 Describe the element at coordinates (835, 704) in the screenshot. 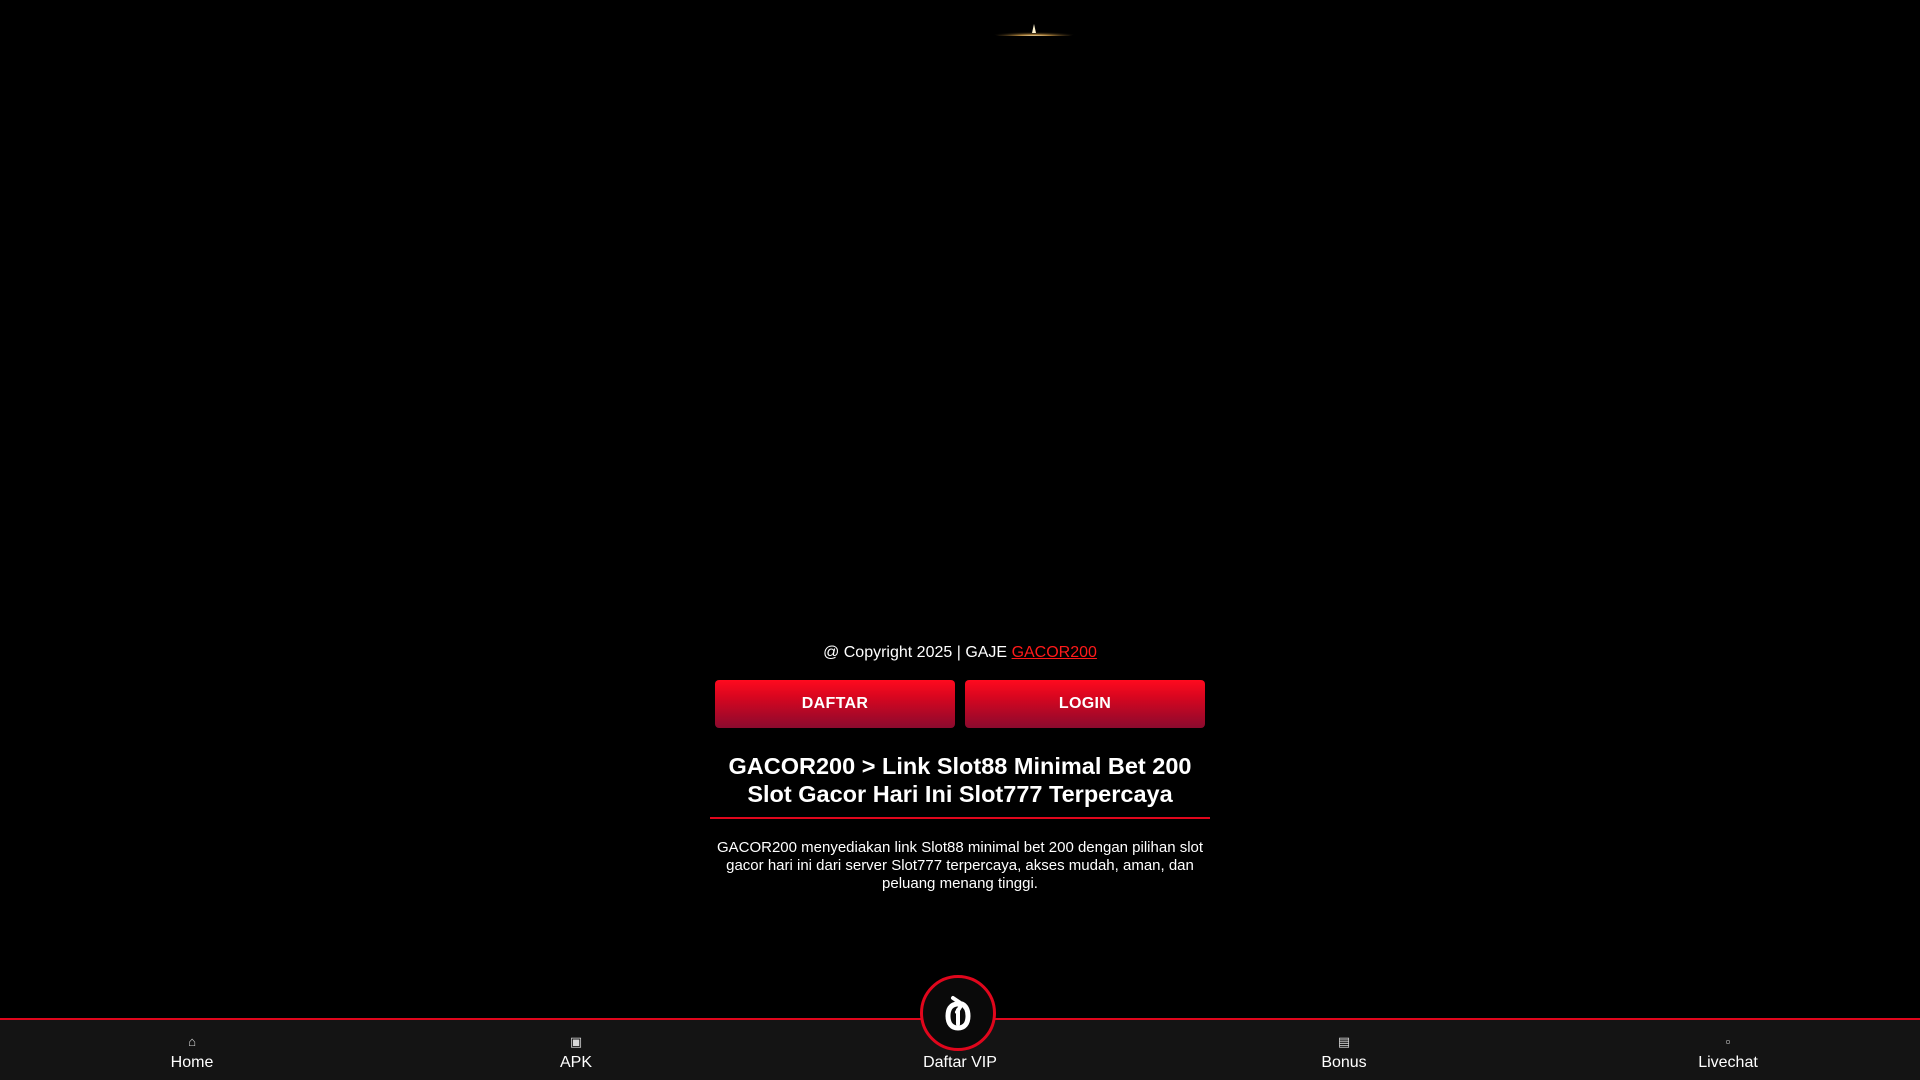

I see `daftar-button: DAFTAR` at that location.